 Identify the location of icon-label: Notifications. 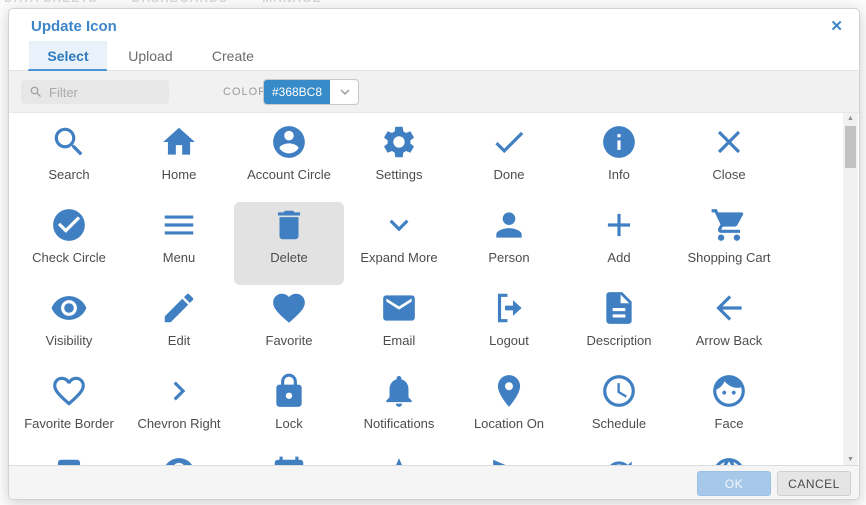
(399, 423).